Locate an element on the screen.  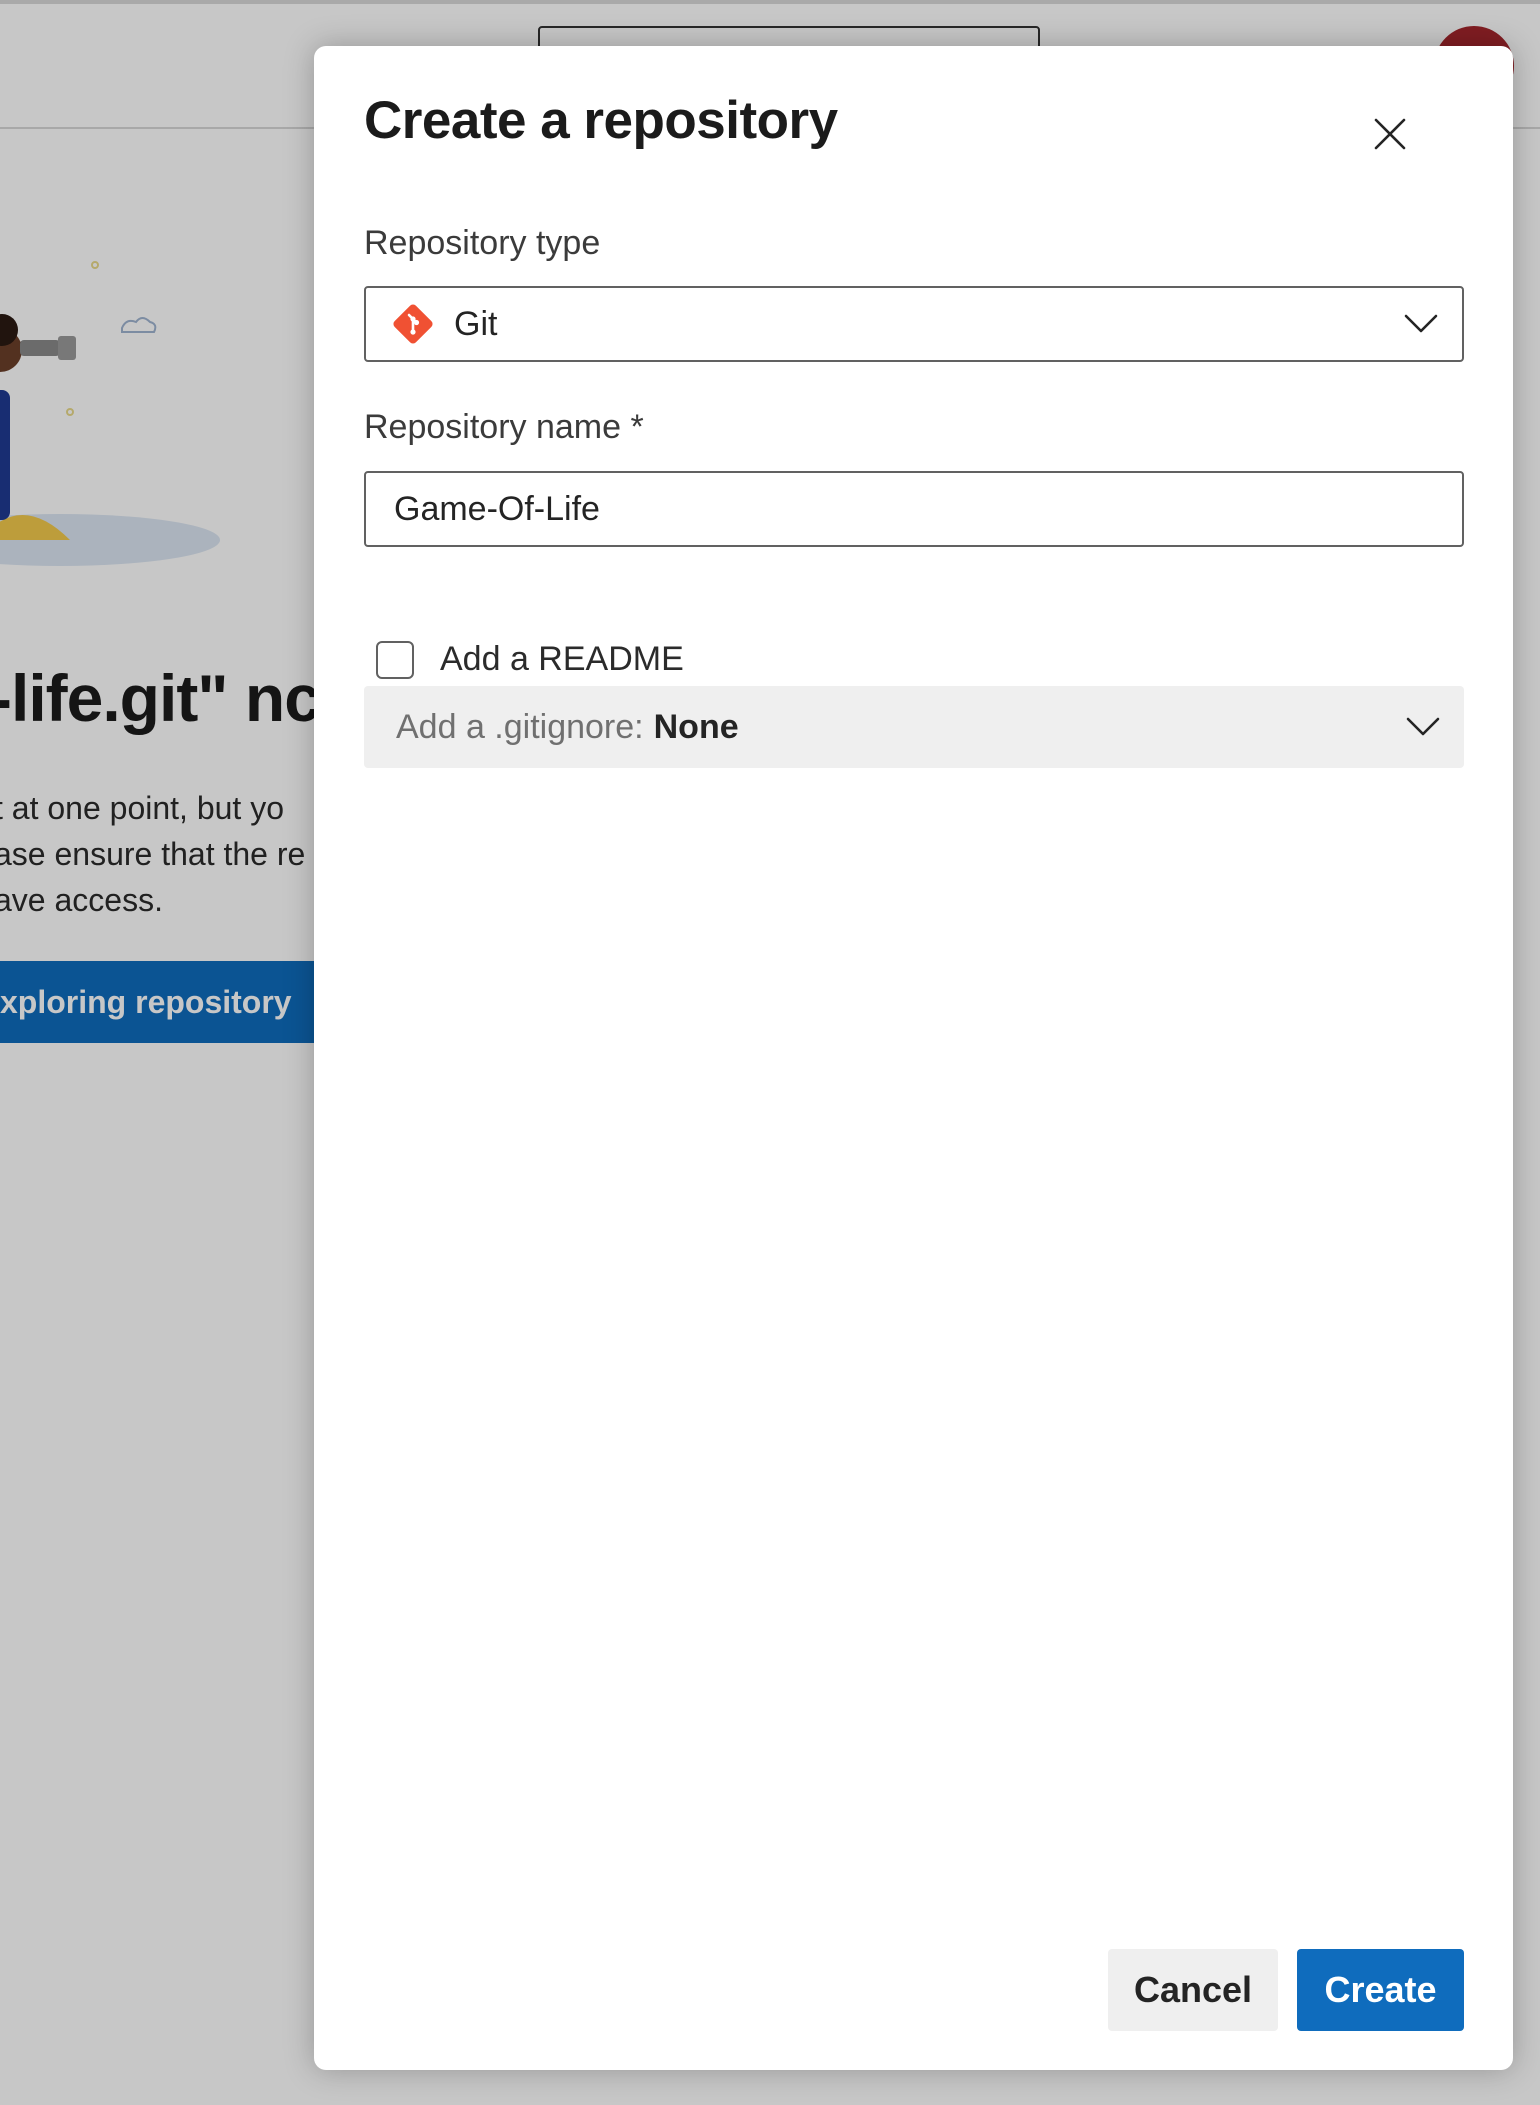
overlay-edge is located at coordinates (770, 2).